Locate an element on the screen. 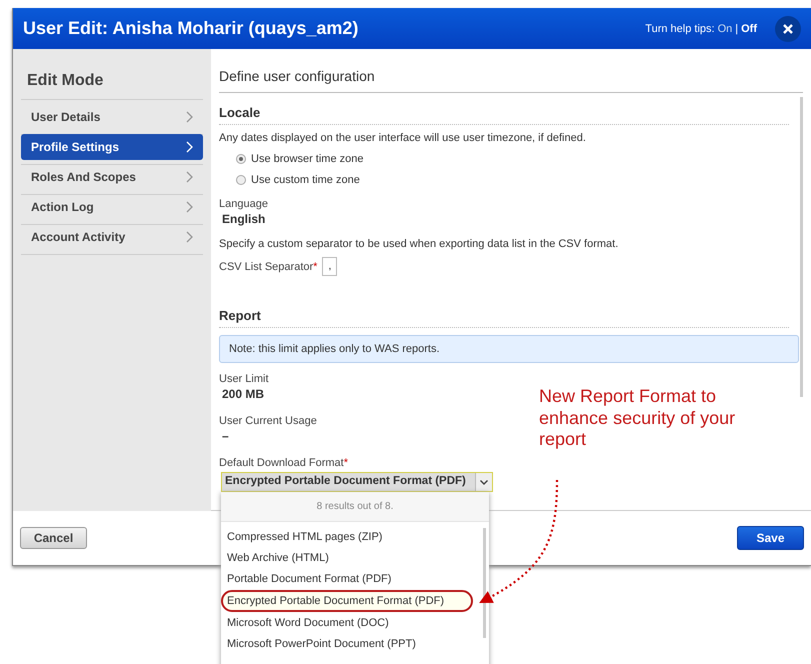  dropdown-option: Portable Document Format (PDF) is located at coordinates (347, 579).